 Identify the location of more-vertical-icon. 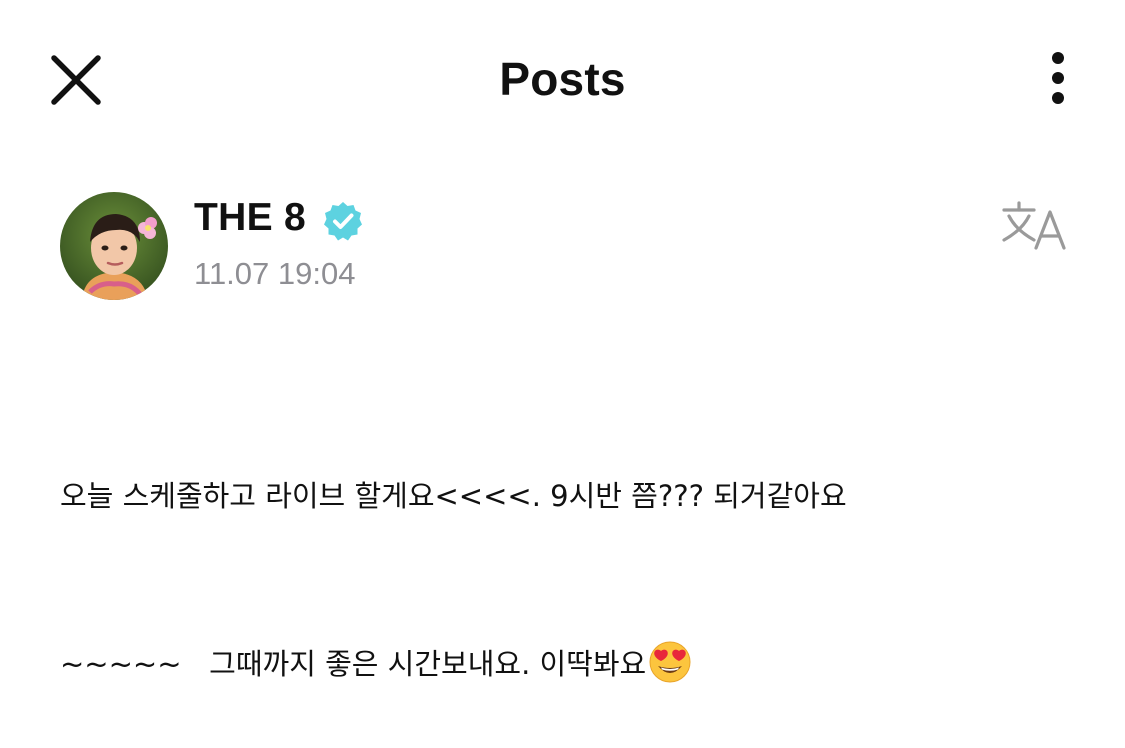
(1058, 78).